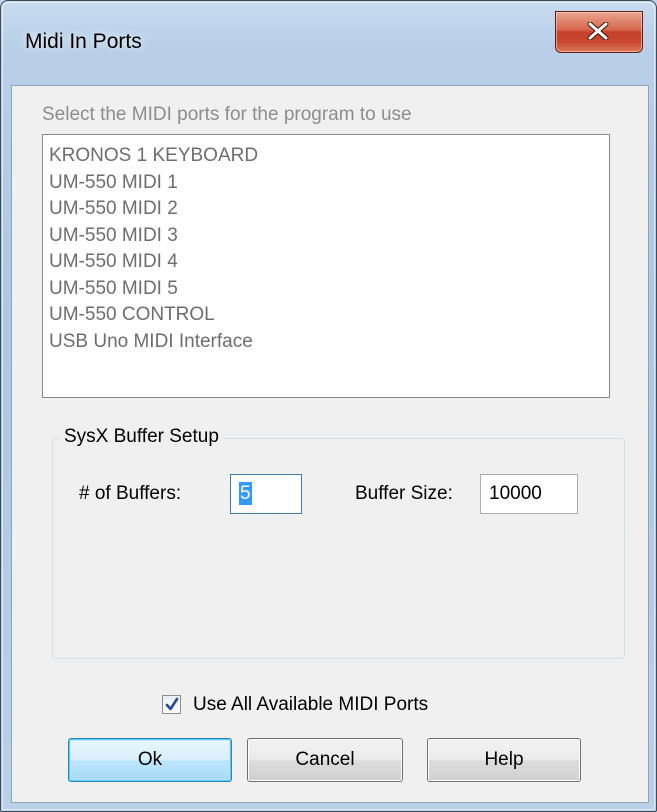  I want to click on buffer-size-input: 10000, so click(529, 494).